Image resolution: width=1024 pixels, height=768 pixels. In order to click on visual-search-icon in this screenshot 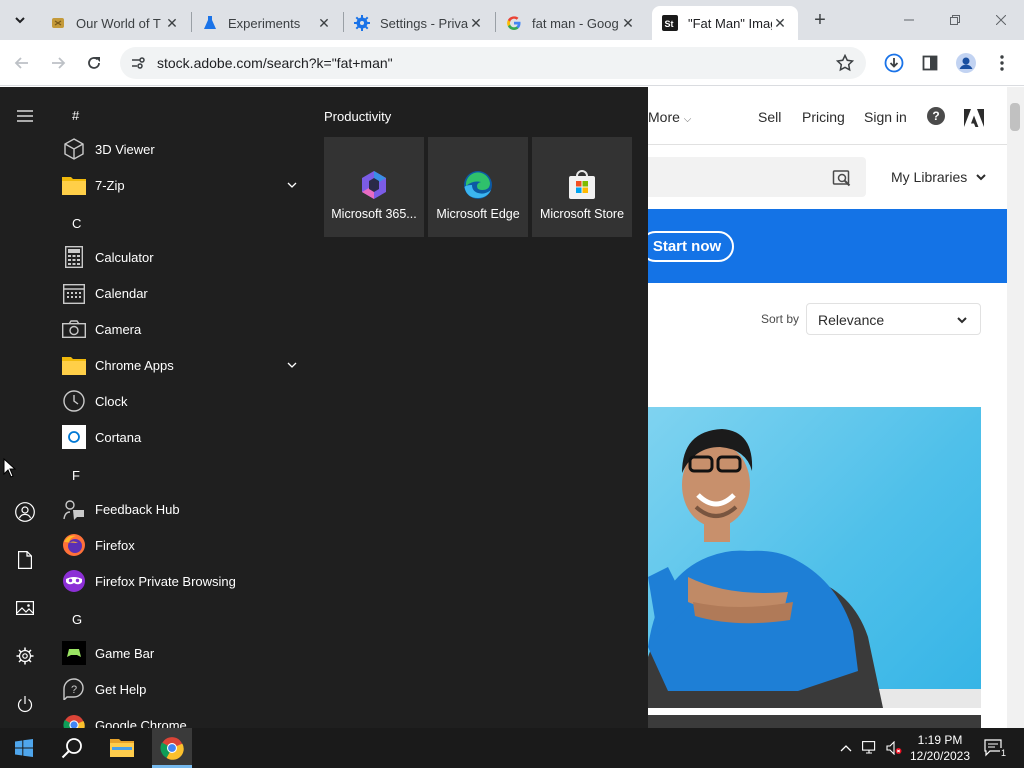, I will do `click(842, 178)`.